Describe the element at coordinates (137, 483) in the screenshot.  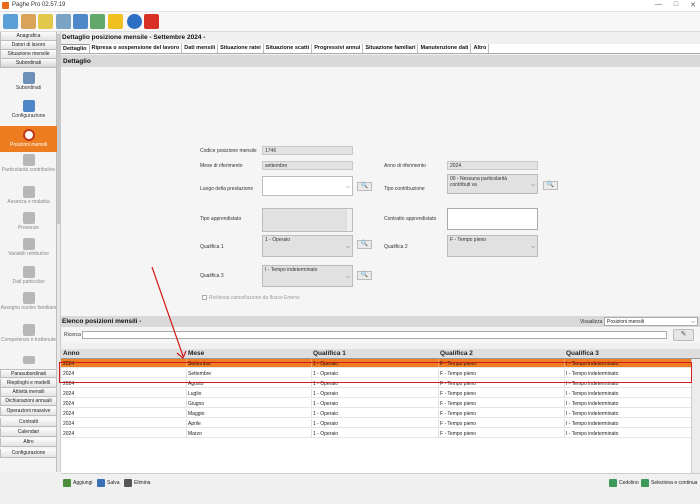
I see `elimina-button: Elimina` at that location.